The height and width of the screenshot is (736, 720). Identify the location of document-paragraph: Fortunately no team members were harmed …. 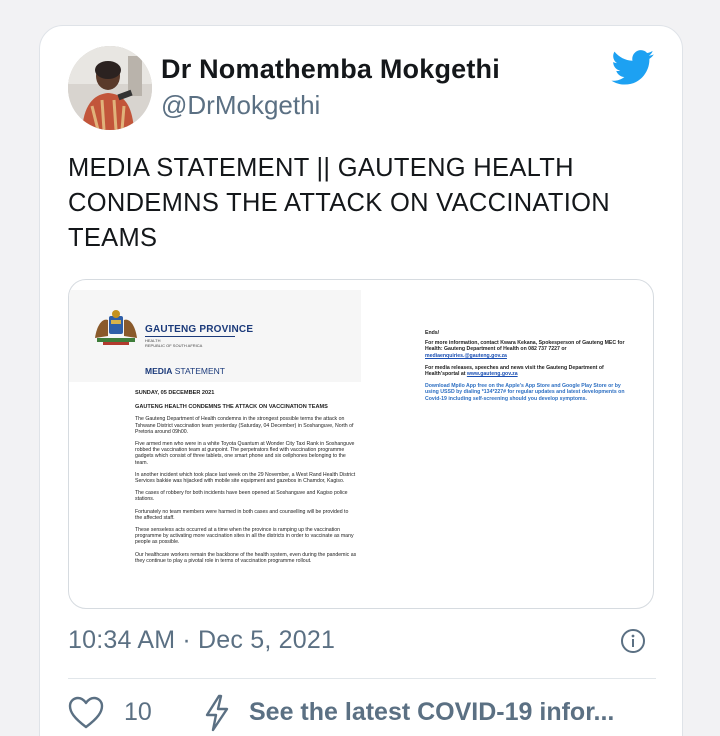
(242, 514).